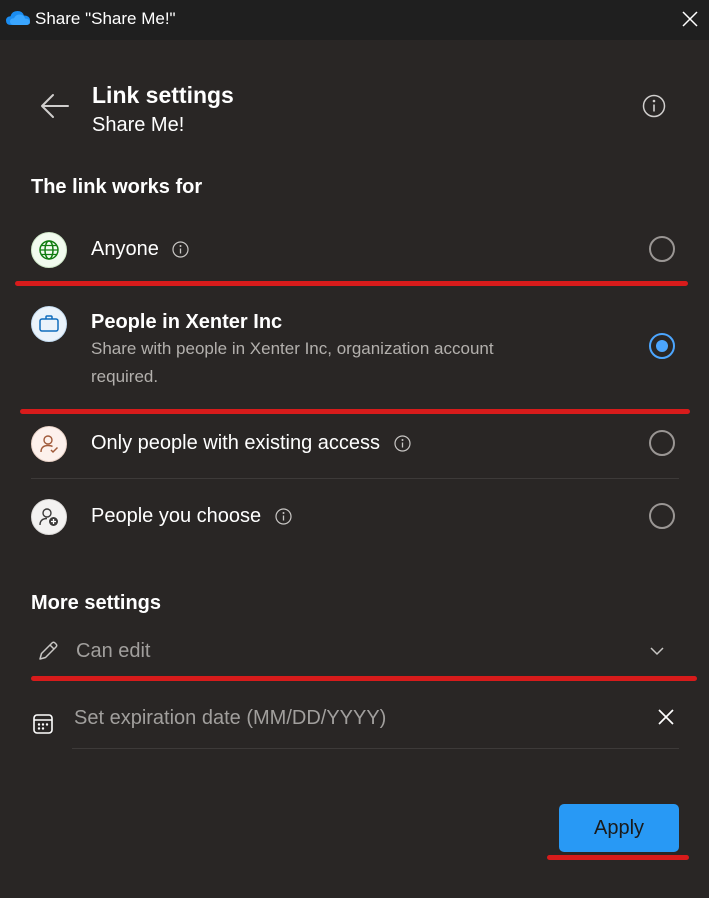 This screenshot has width=709, height=898. Describe the element at coordinates (187, 322) in the screenshot. I see `option-label: People in Xenter Inc` at that location.